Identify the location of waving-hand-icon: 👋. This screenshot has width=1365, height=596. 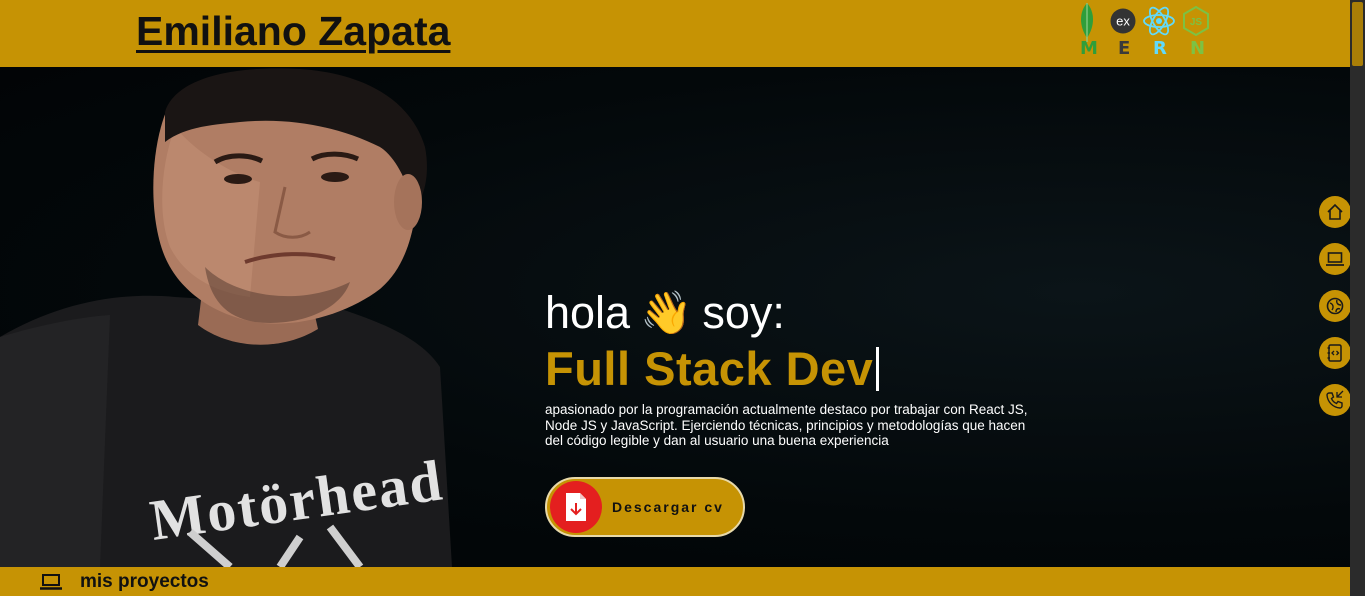
(666, 312).